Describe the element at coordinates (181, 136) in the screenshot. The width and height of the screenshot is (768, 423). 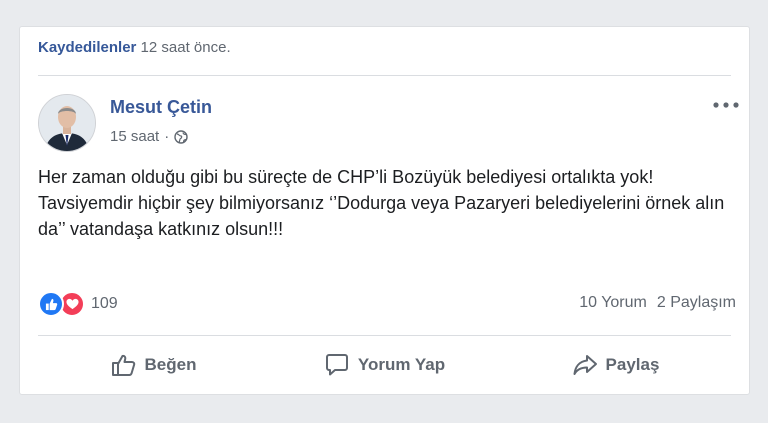
I see `globe-icon` at that location.